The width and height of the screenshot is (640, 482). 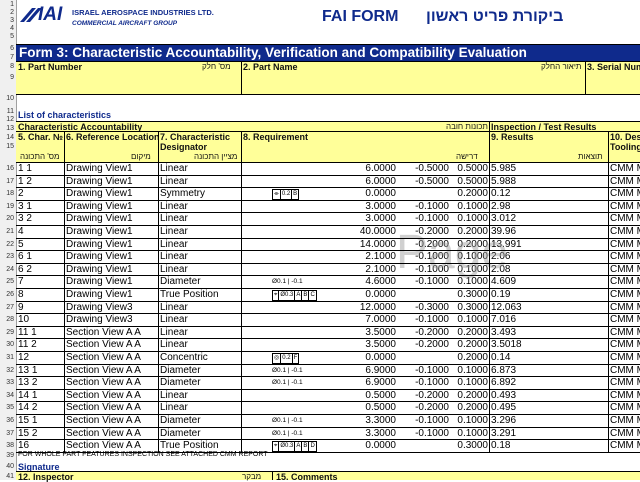 I want to click on row-number: 8, so click(x=8, y=66).